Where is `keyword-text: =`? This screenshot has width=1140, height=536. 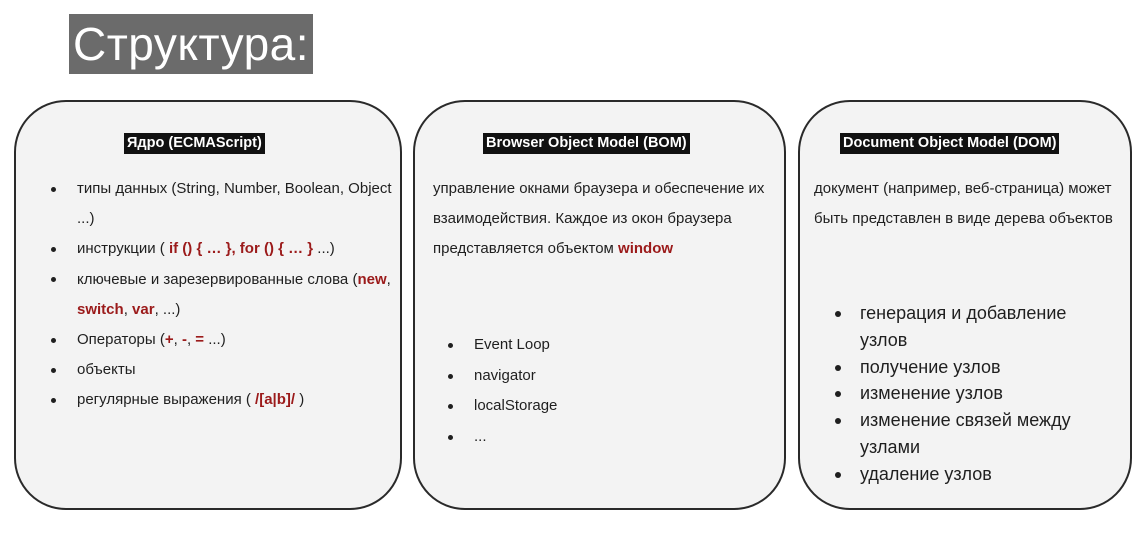
keyword-text: = is located at coordinates (200, 340).